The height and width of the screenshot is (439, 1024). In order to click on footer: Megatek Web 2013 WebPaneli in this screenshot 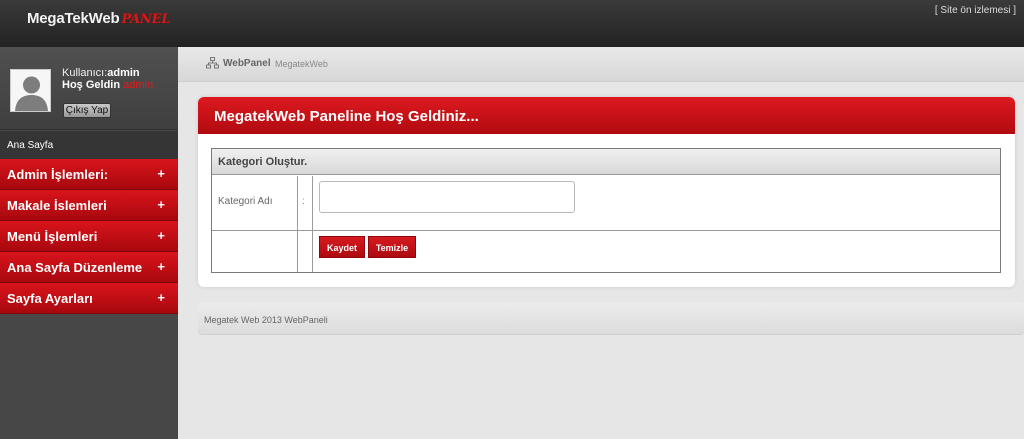, I will do `click(611, 318)`.